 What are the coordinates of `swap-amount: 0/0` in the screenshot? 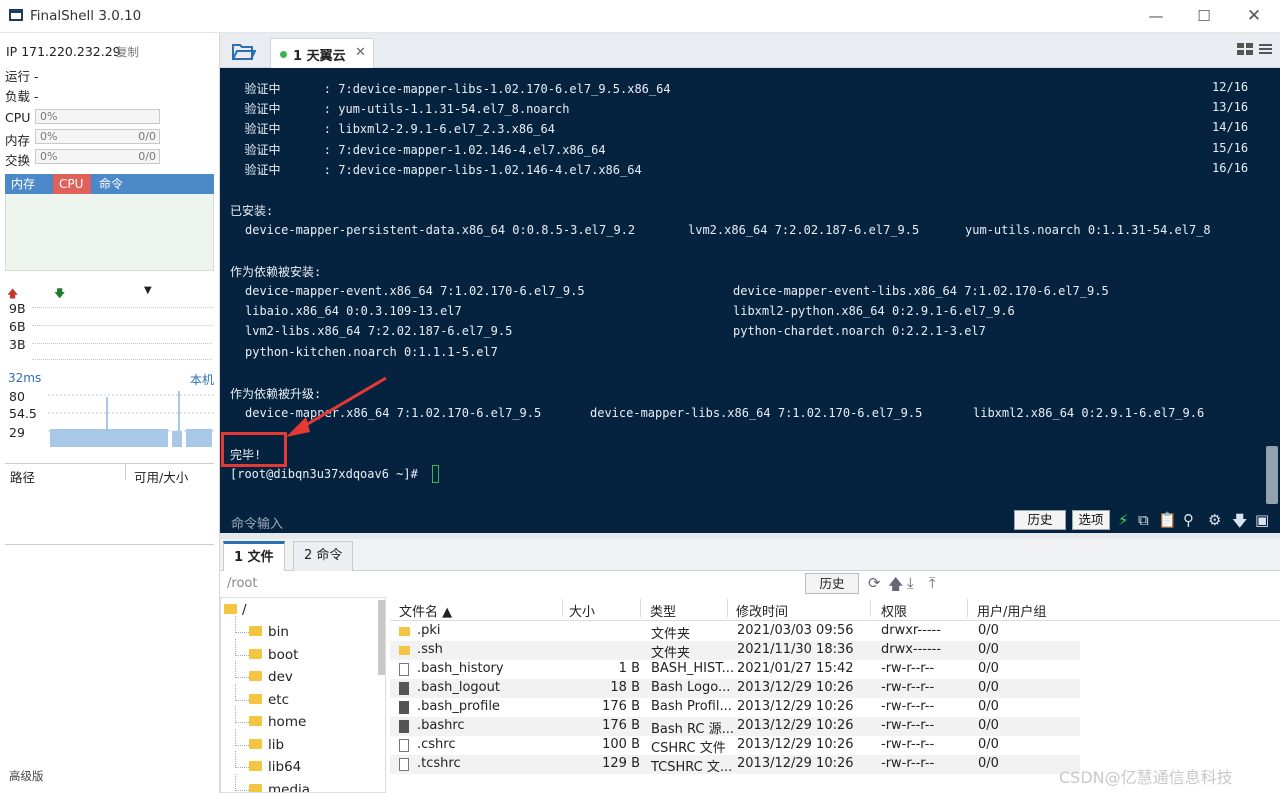 It's located at (147, 156).